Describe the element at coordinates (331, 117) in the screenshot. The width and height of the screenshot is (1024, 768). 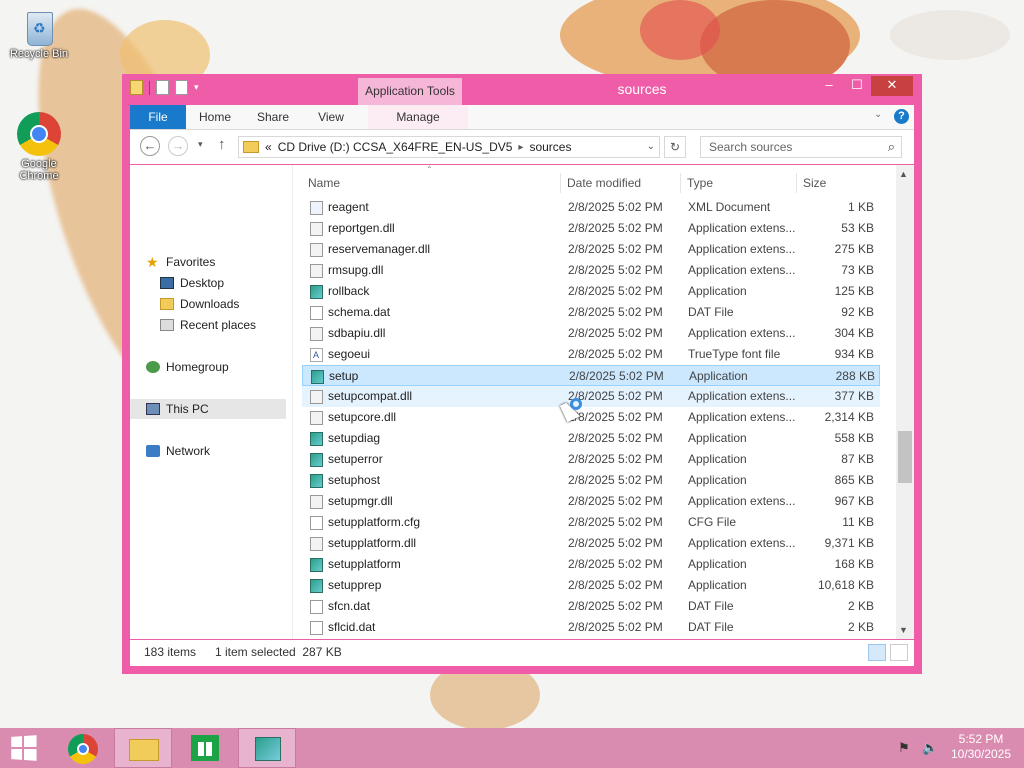
I see `tab-view: View` at that location.